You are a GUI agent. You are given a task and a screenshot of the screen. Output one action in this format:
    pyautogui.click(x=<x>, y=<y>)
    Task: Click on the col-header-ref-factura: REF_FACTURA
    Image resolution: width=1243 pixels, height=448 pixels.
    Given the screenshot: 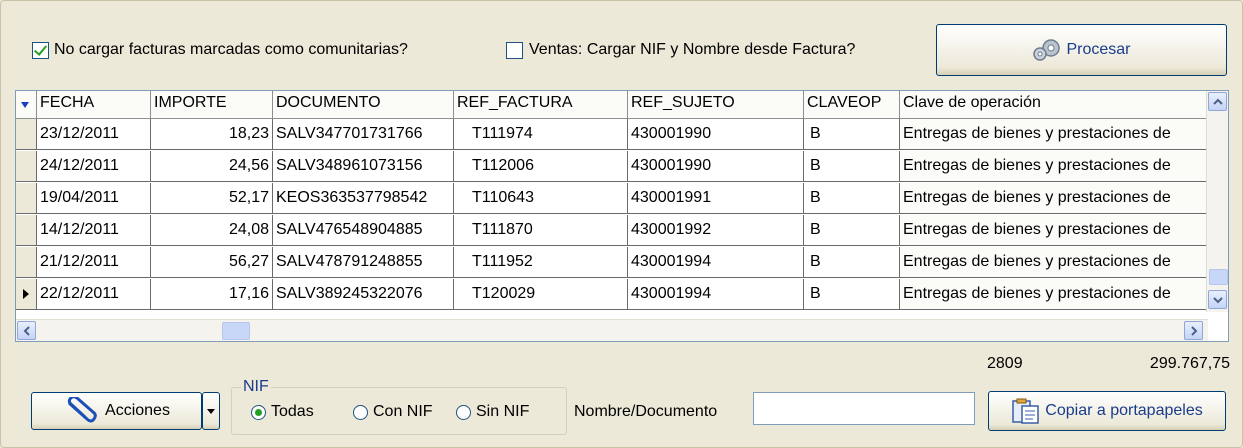 What is the action you would take?
    pyautogui.click(x=541, y=105)
    